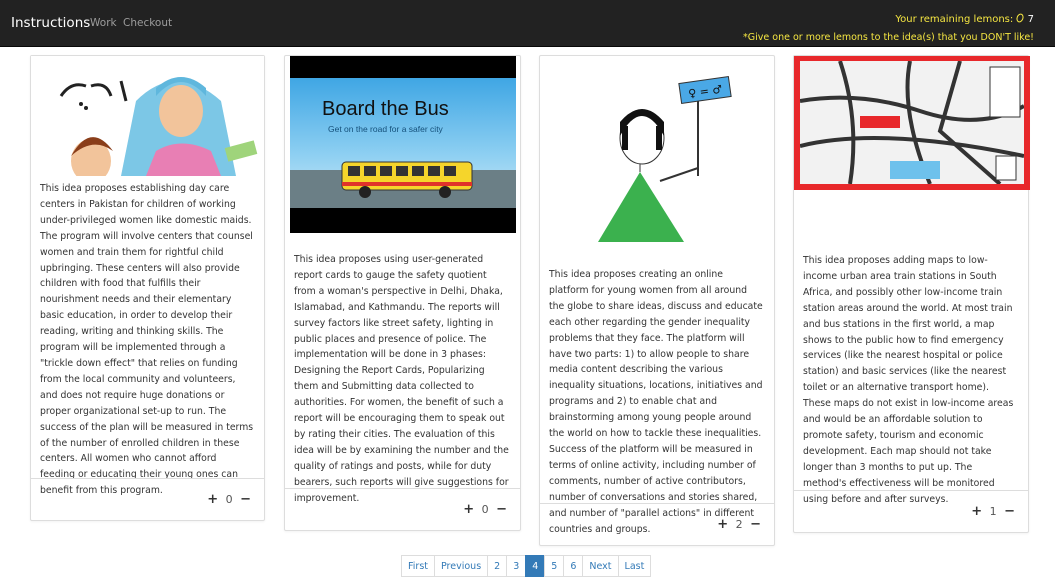 The height and width of the screenshot is (578, 1055). I want to click on vote-count: 2, so click(739, 524).